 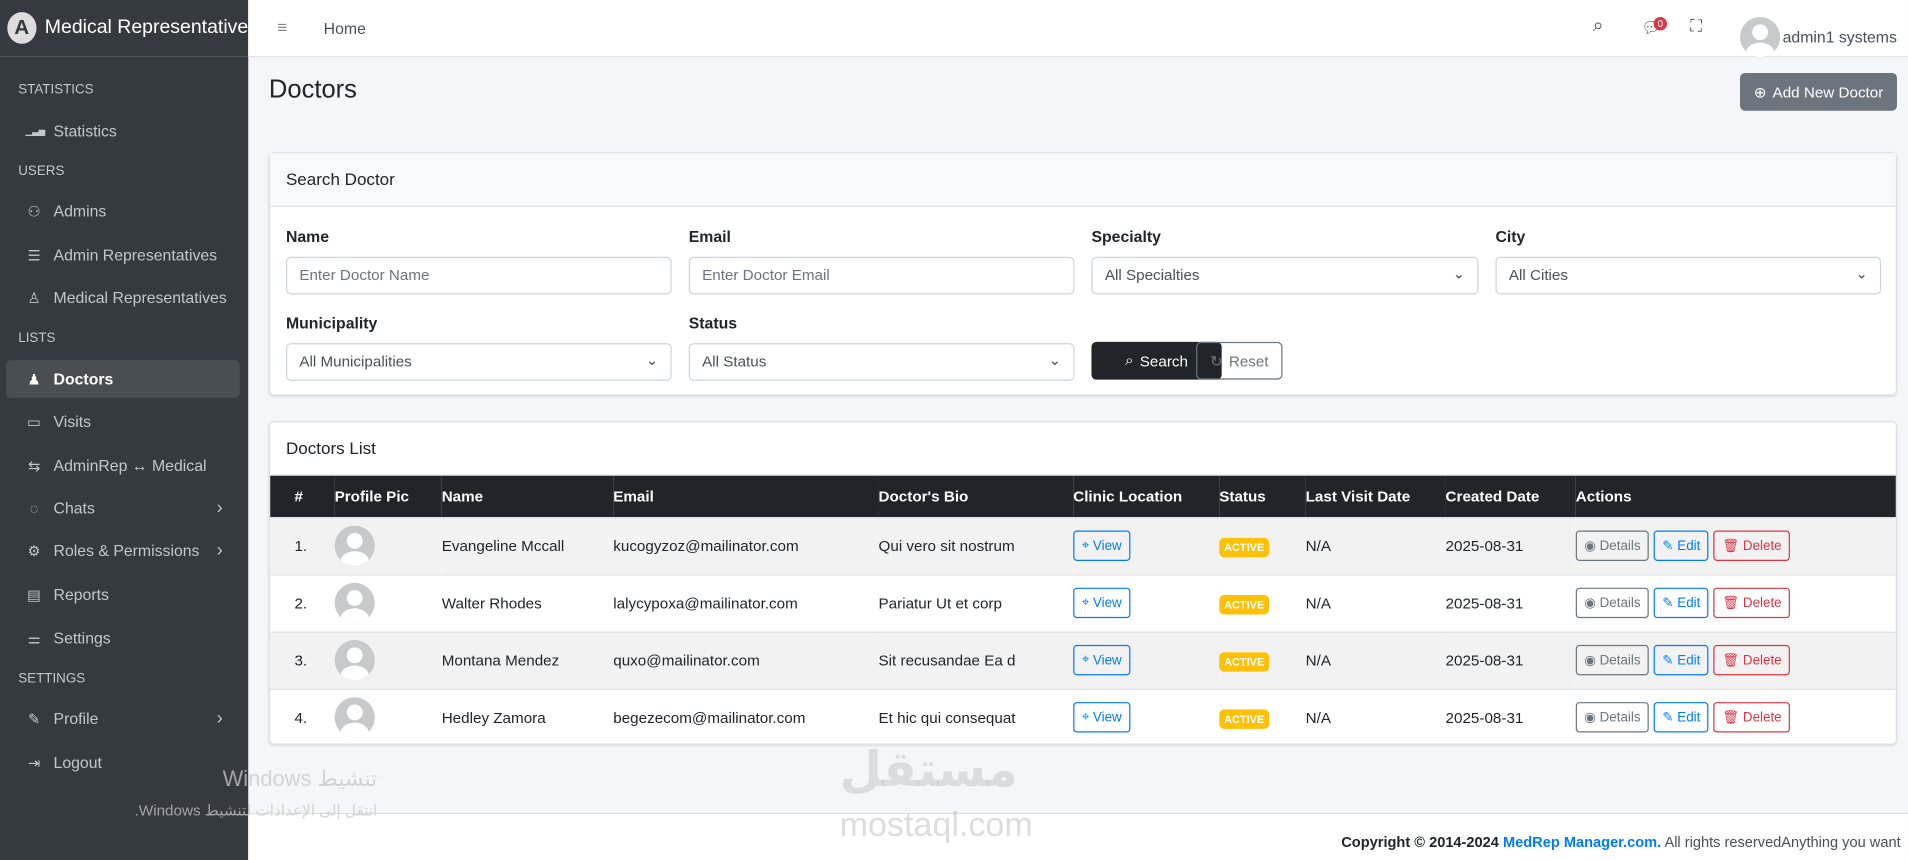 What do you see at coordinates (1840, 37) in the screenshot?
I see `user-name: admin1 systems` at bounding box center [1840, 37].